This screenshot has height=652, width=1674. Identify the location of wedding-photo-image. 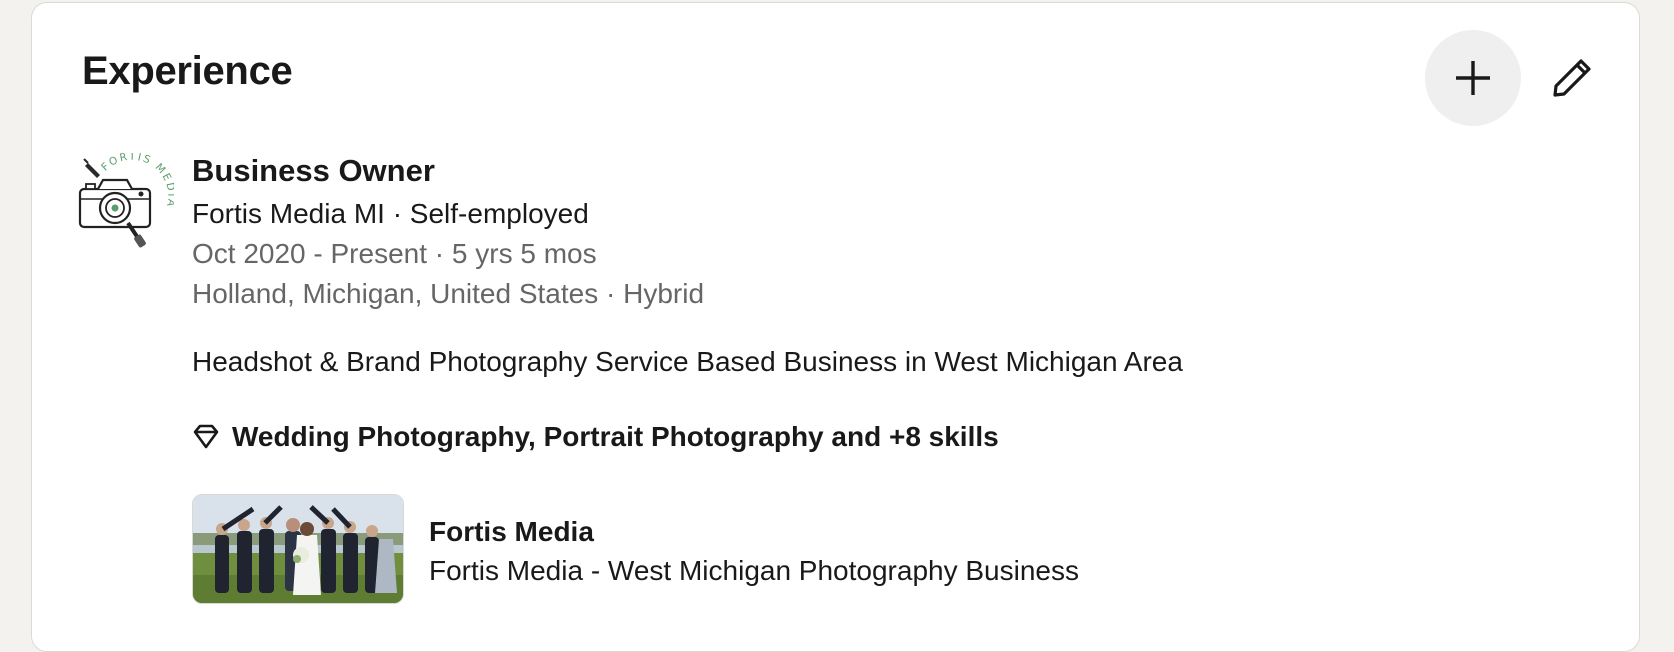
(298, 549).